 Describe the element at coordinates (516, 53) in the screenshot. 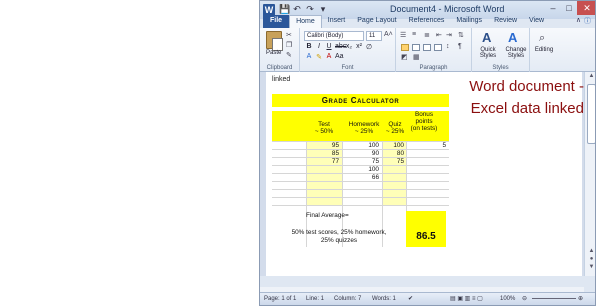

I see `change-styles-label: Change Styles` at that location.